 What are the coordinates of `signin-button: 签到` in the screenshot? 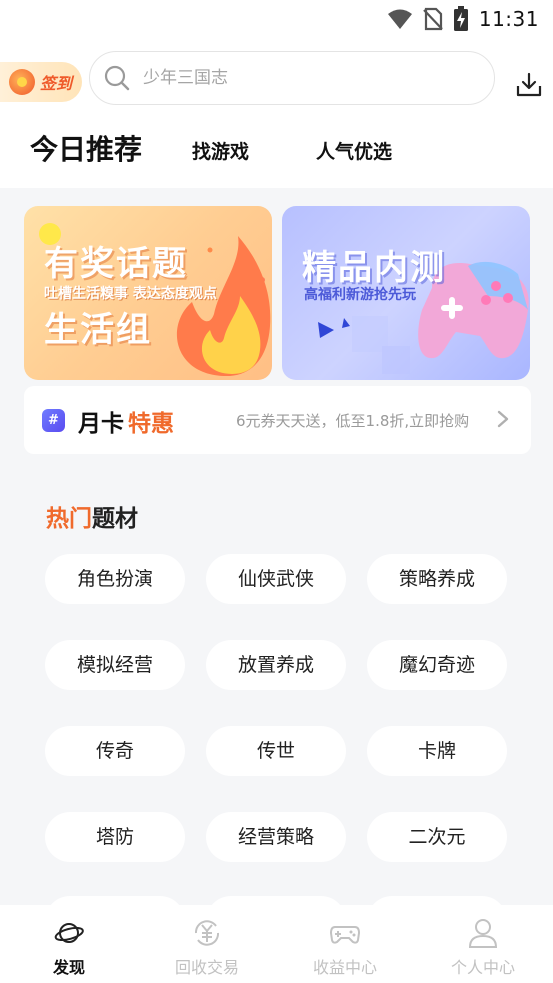 It's located at (41, 82).